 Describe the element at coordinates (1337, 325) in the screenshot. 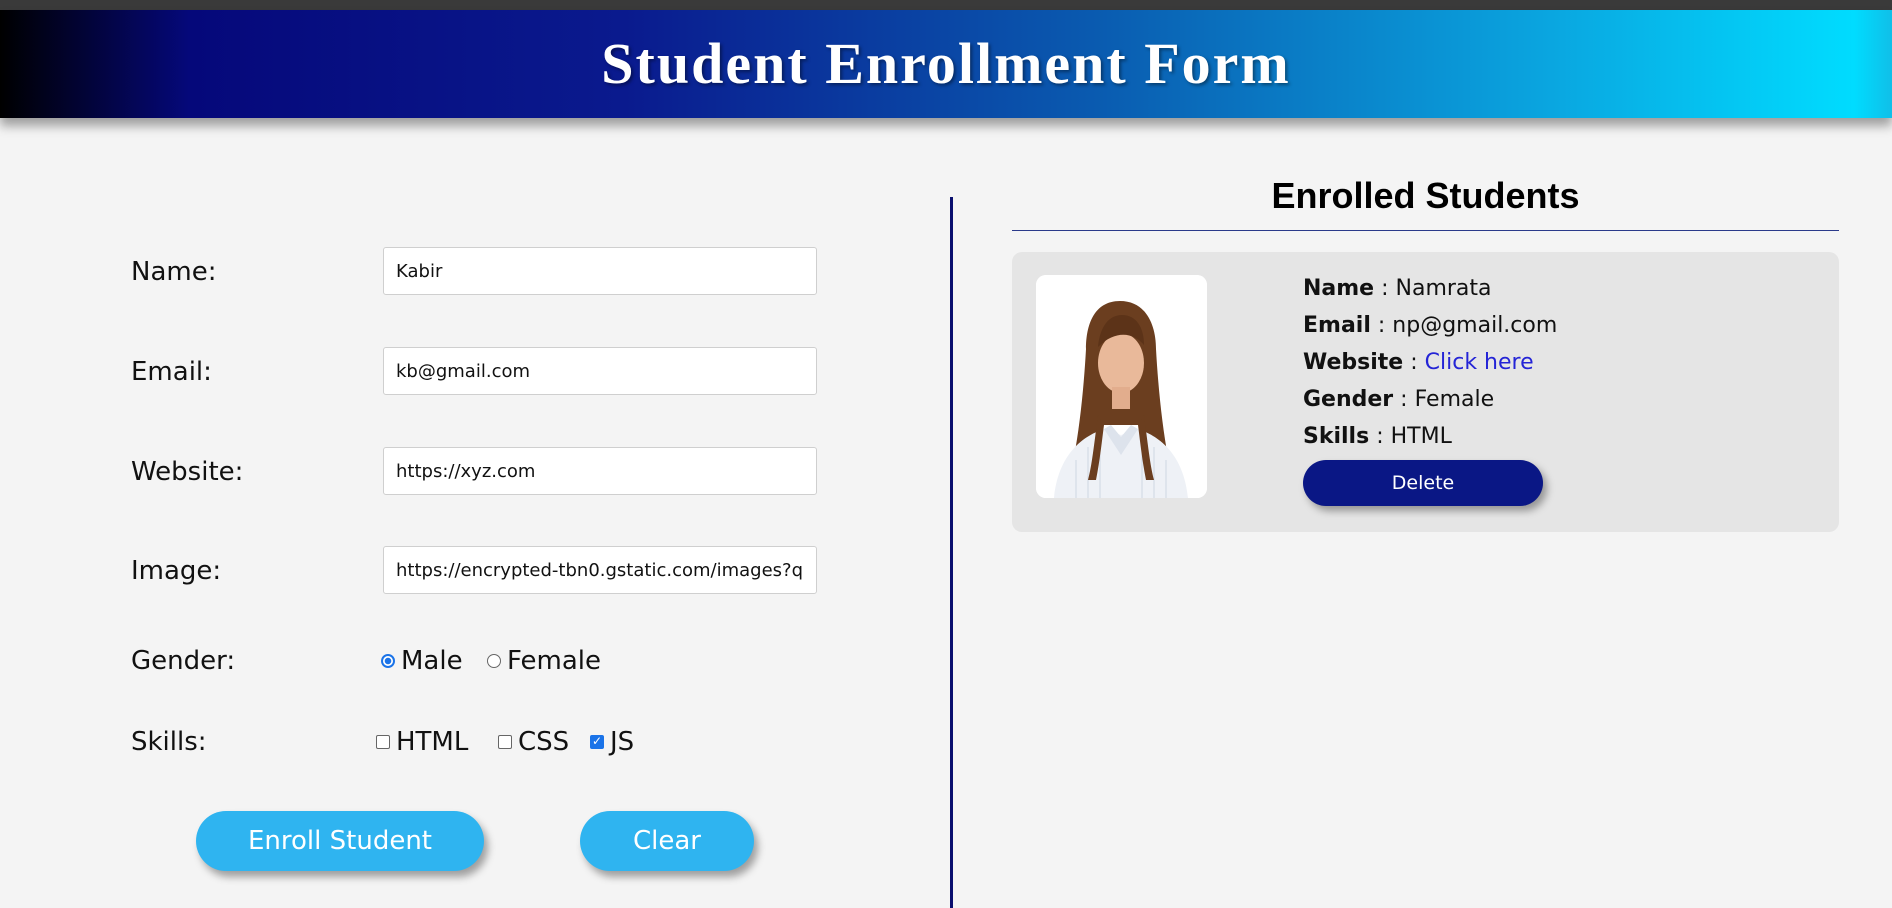

I see `email-key: Email` at that location.